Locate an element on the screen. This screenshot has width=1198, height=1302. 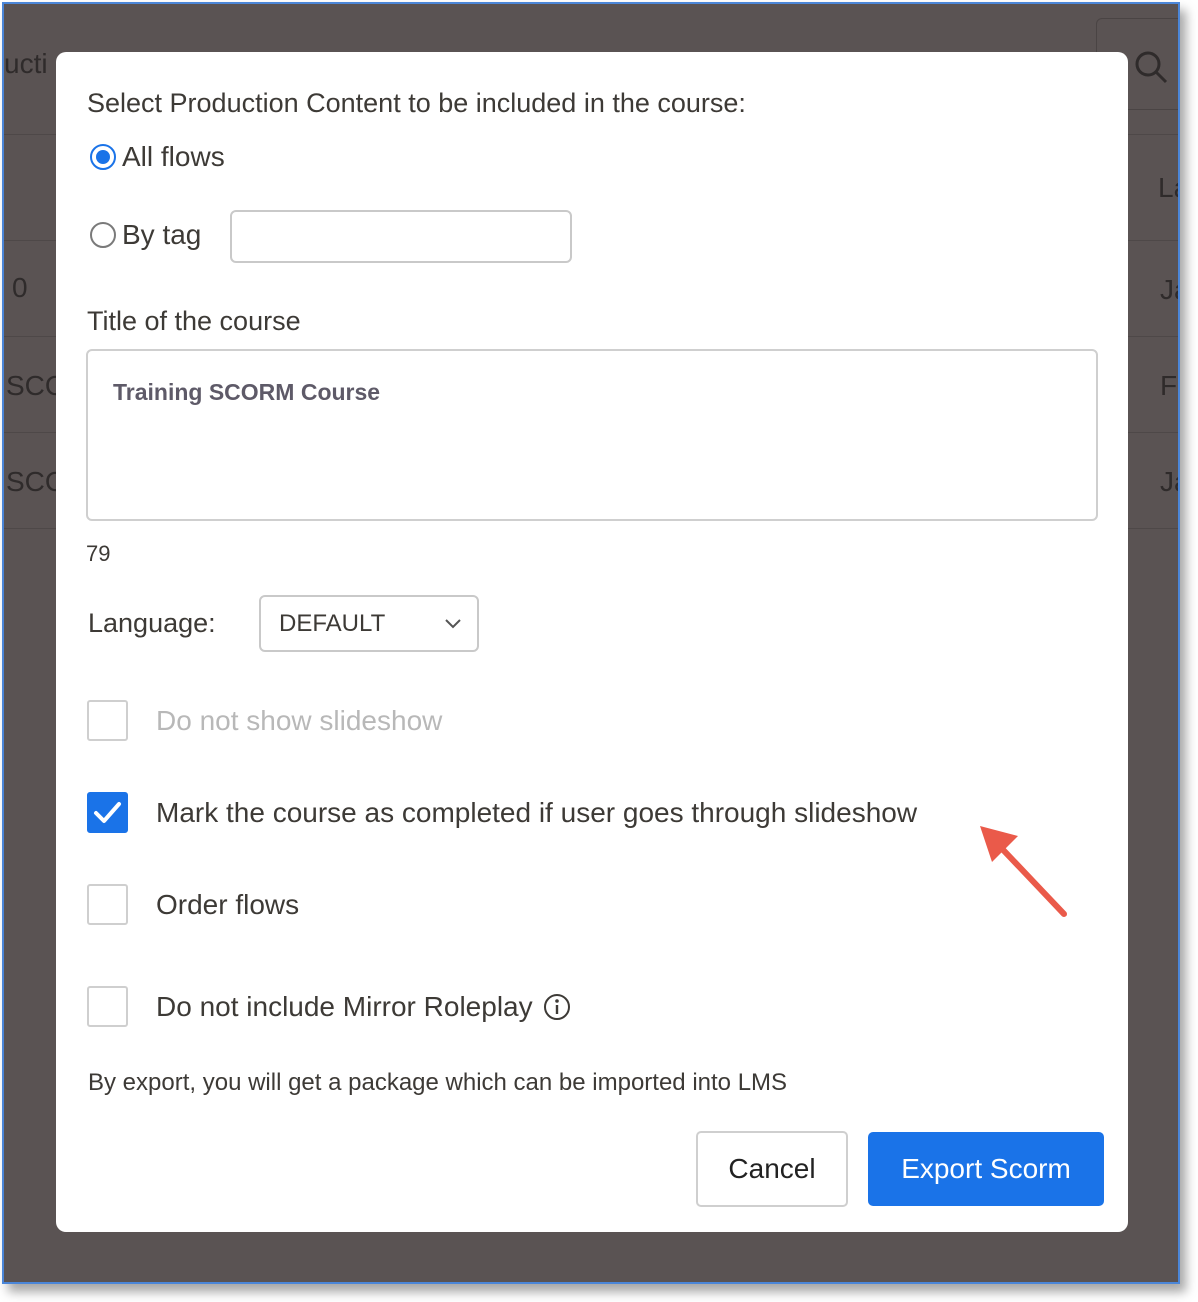
option-mirror-roleplay: Do not include Mirror Roleplay is located at coordinates (329, 1006).